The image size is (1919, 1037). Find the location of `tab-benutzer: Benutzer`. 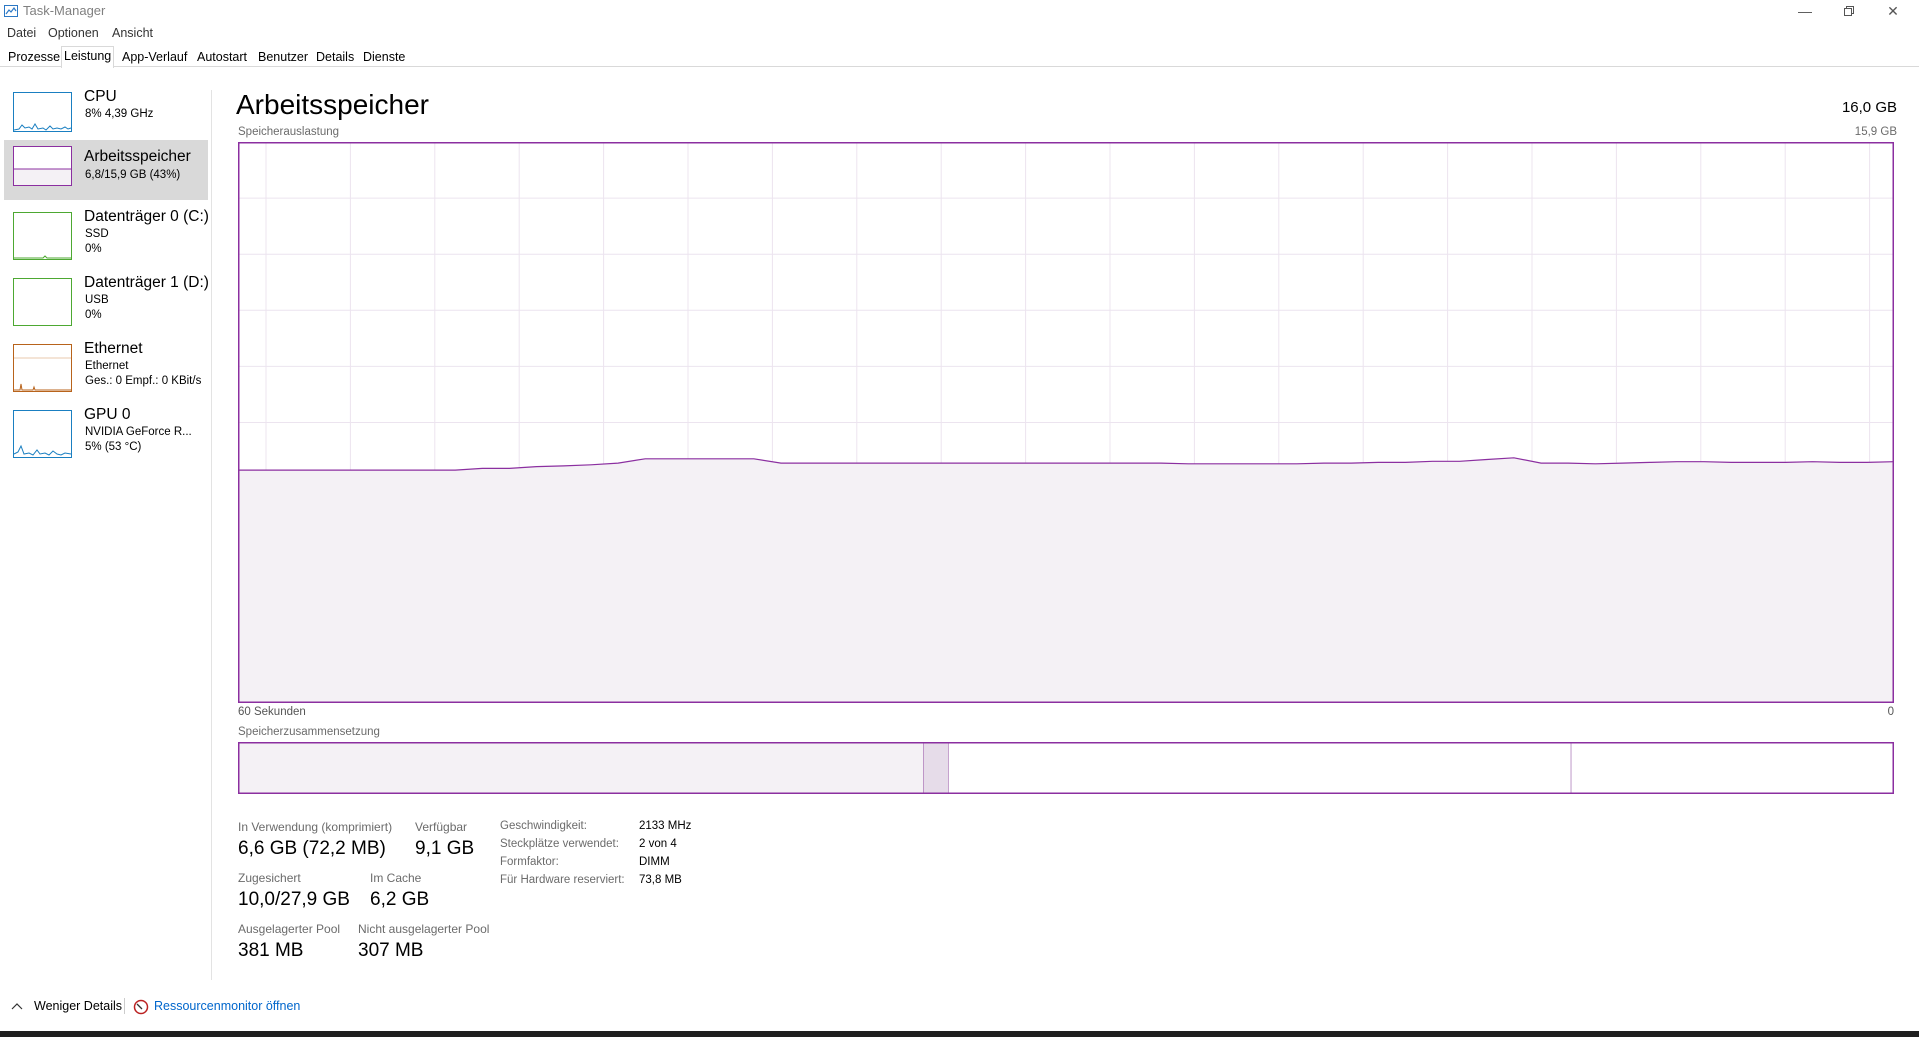

tab-benutzer: Benutzer is located at coordinates (283, 57).